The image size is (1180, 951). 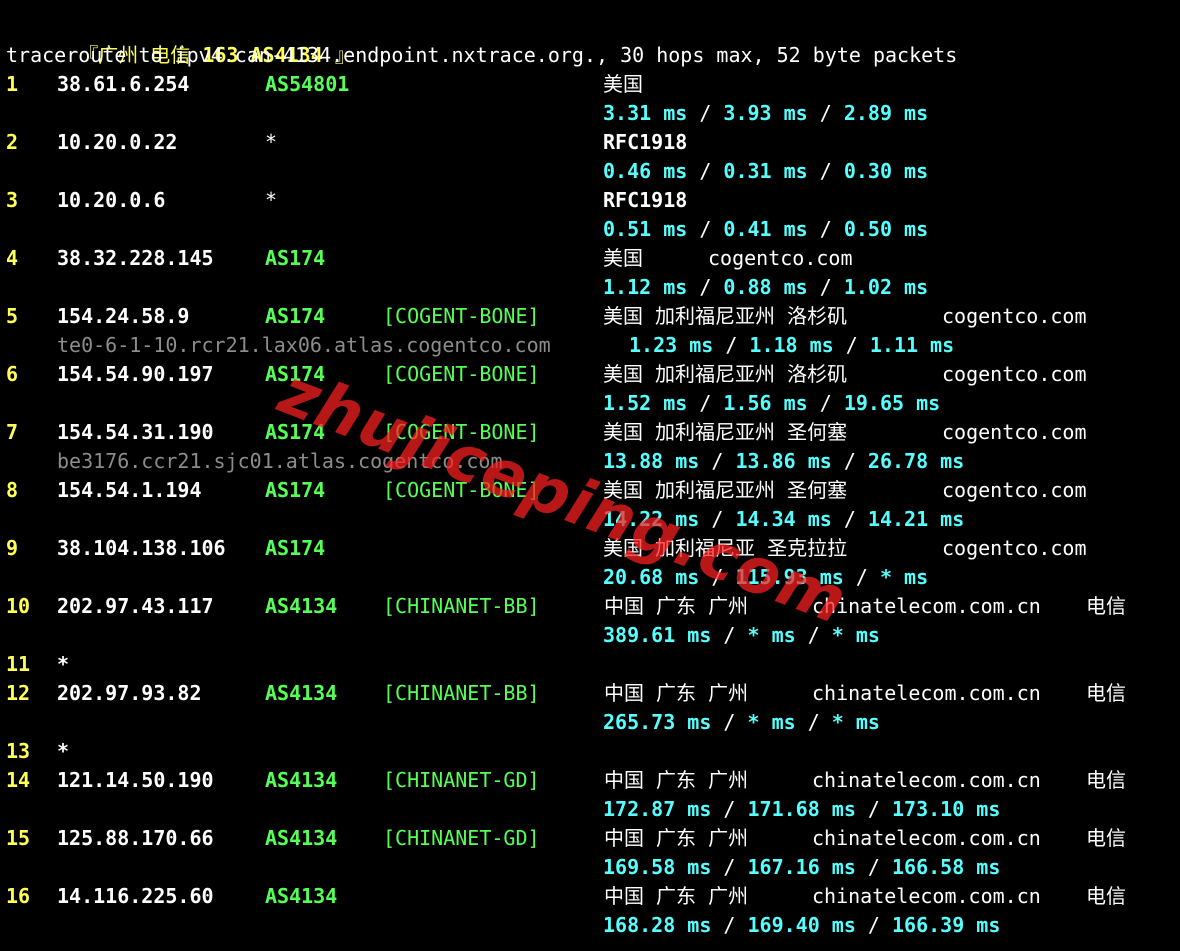 I want to click on hop-ip: 125.88.170.66, so click(x=135, y=838).